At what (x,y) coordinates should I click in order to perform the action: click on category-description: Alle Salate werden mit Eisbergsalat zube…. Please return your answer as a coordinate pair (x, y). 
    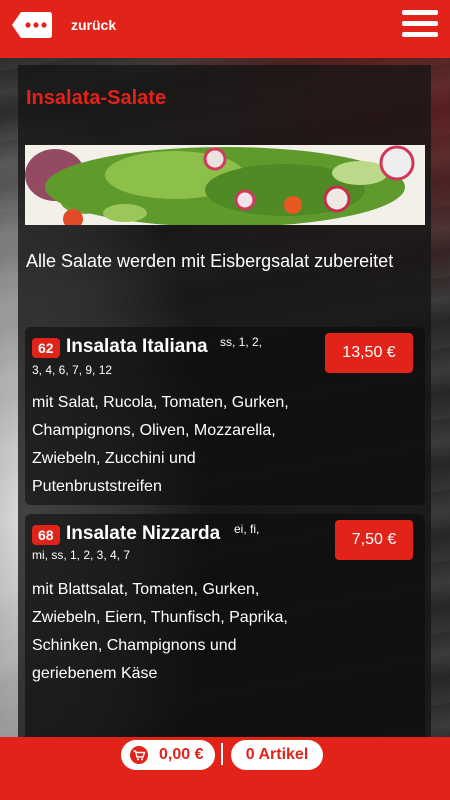
    Looking at the image, I should click on (210, 261).